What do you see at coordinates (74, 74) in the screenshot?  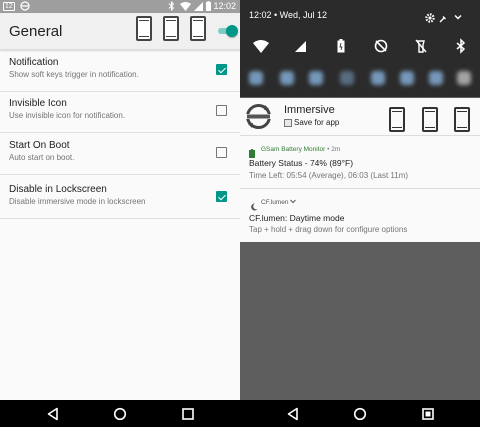 I see `pref-summary: Show soft keys trigger in notification.` at bounding box center [74, 74].